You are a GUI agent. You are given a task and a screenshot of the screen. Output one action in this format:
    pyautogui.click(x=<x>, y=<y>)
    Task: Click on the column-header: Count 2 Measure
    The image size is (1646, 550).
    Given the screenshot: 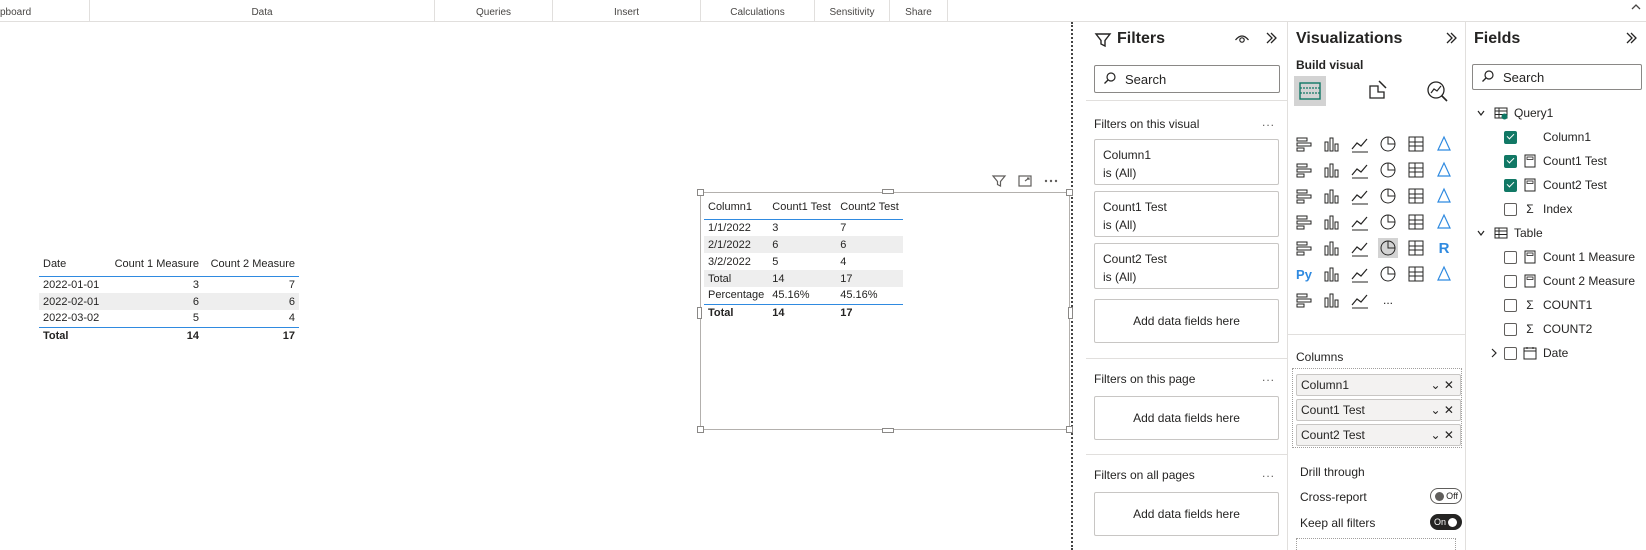 What is the action you would take?
    pyautogui.click(x=251, y=264)
    